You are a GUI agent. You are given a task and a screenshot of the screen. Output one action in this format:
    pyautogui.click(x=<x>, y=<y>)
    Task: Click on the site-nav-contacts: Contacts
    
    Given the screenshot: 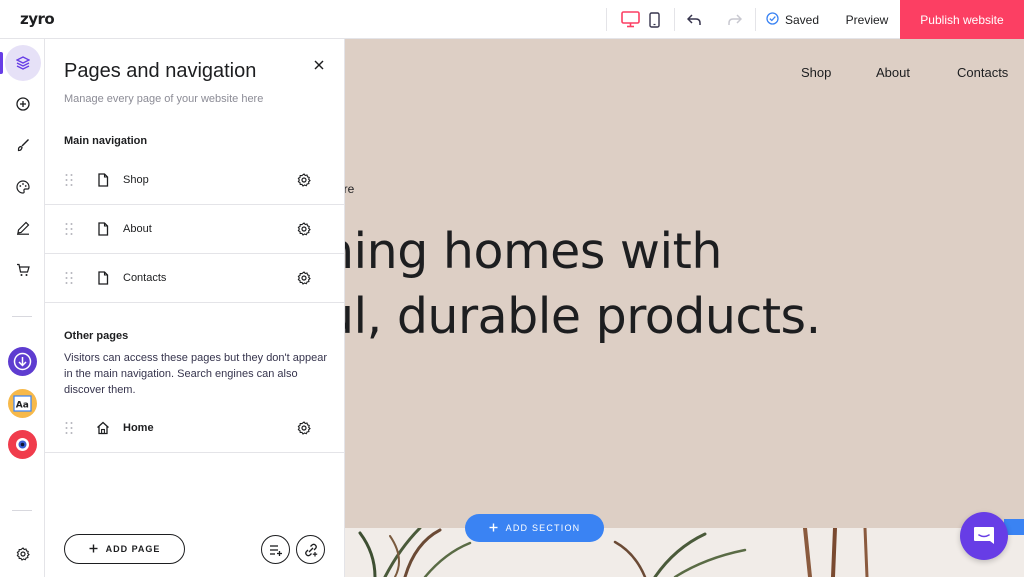 What is the action you would take?
    pyautogui.click(x=982, y=72)
    